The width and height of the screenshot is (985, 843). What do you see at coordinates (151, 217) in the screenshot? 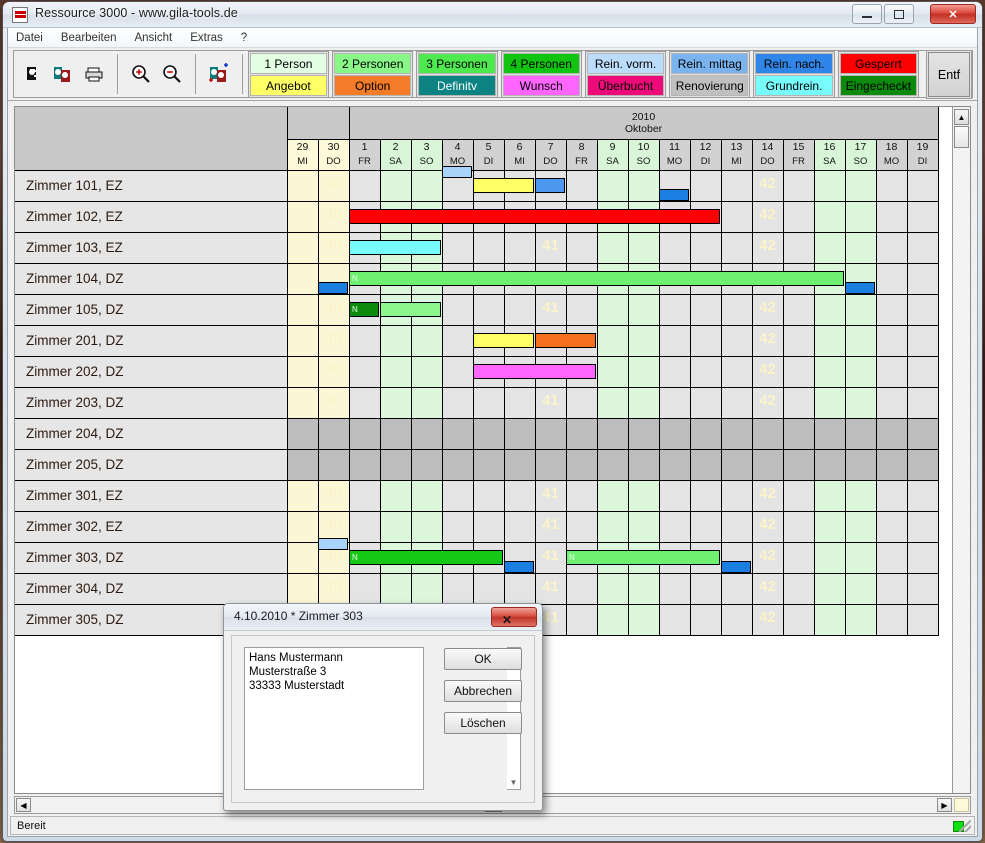
I see `room-label: Zimmer 102, EZ` at bounding box center [151, 217].